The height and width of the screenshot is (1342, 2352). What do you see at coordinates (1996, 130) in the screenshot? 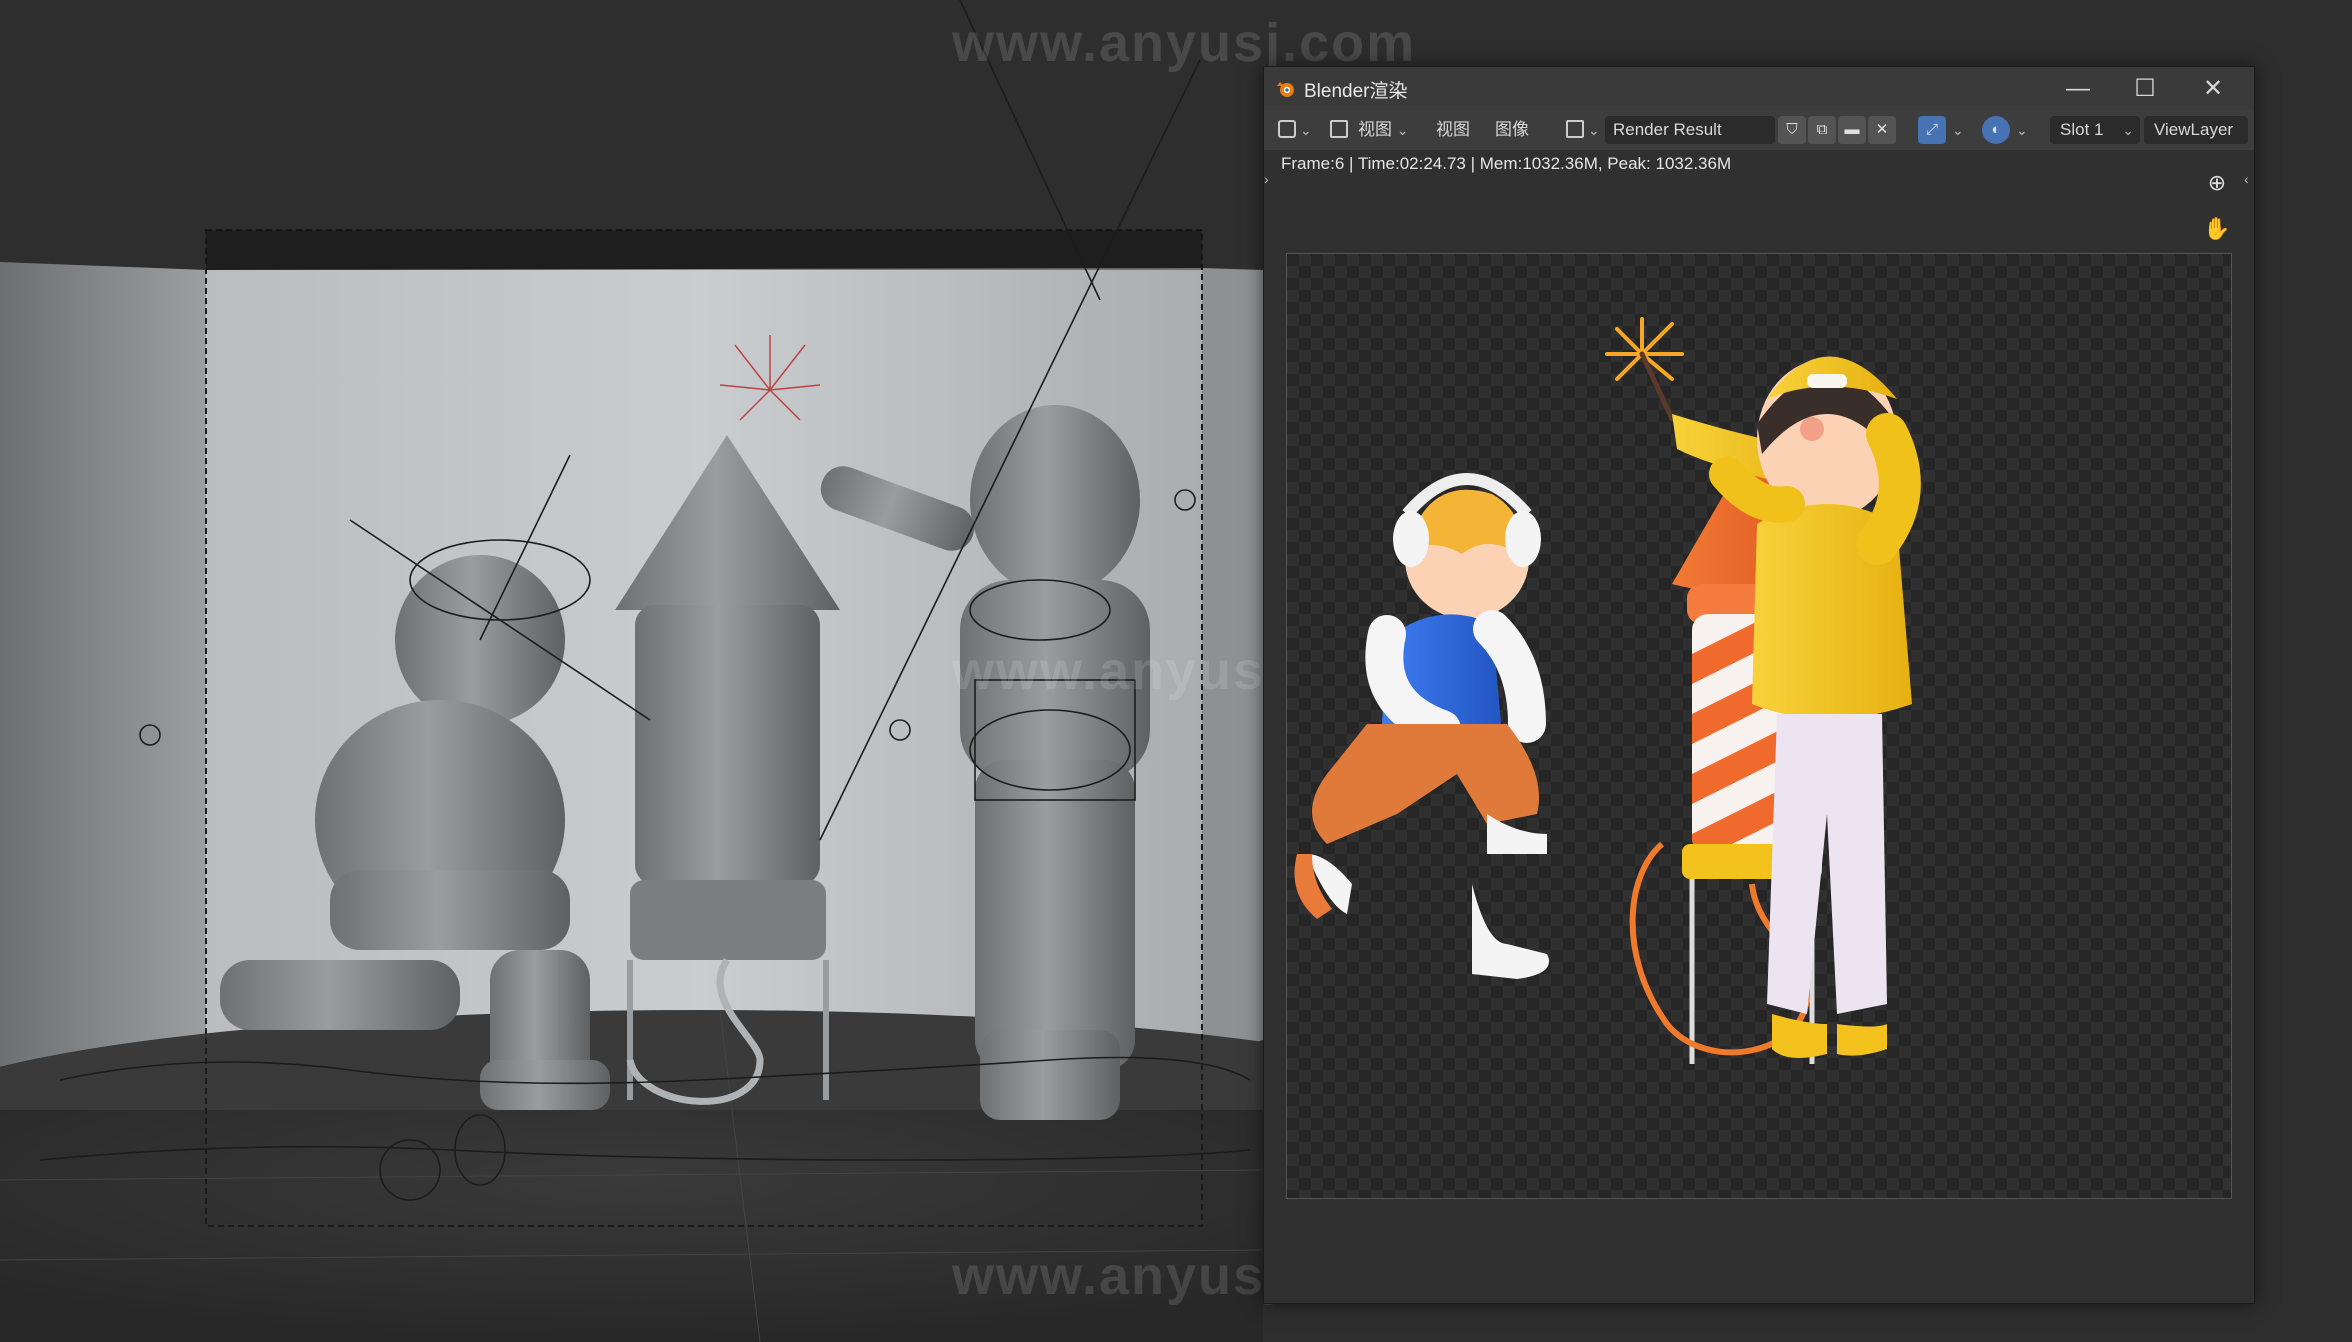
I see `display-channel-icon: ◐` at bounding box center [1996, 130].